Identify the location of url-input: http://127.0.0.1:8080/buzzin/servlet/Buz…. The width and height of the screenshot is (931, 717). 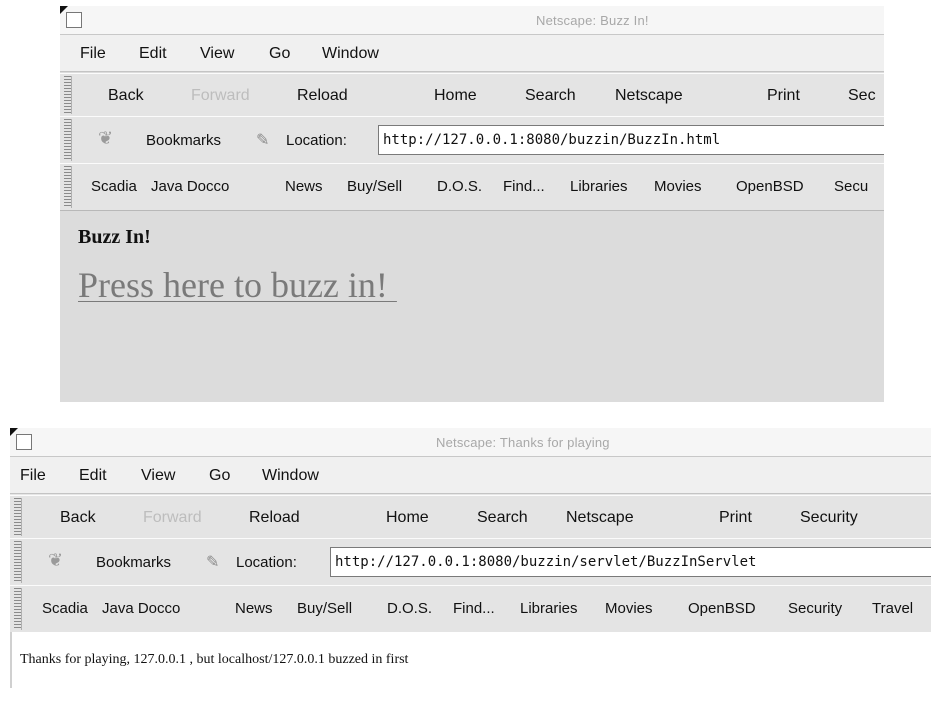
(630, 562).